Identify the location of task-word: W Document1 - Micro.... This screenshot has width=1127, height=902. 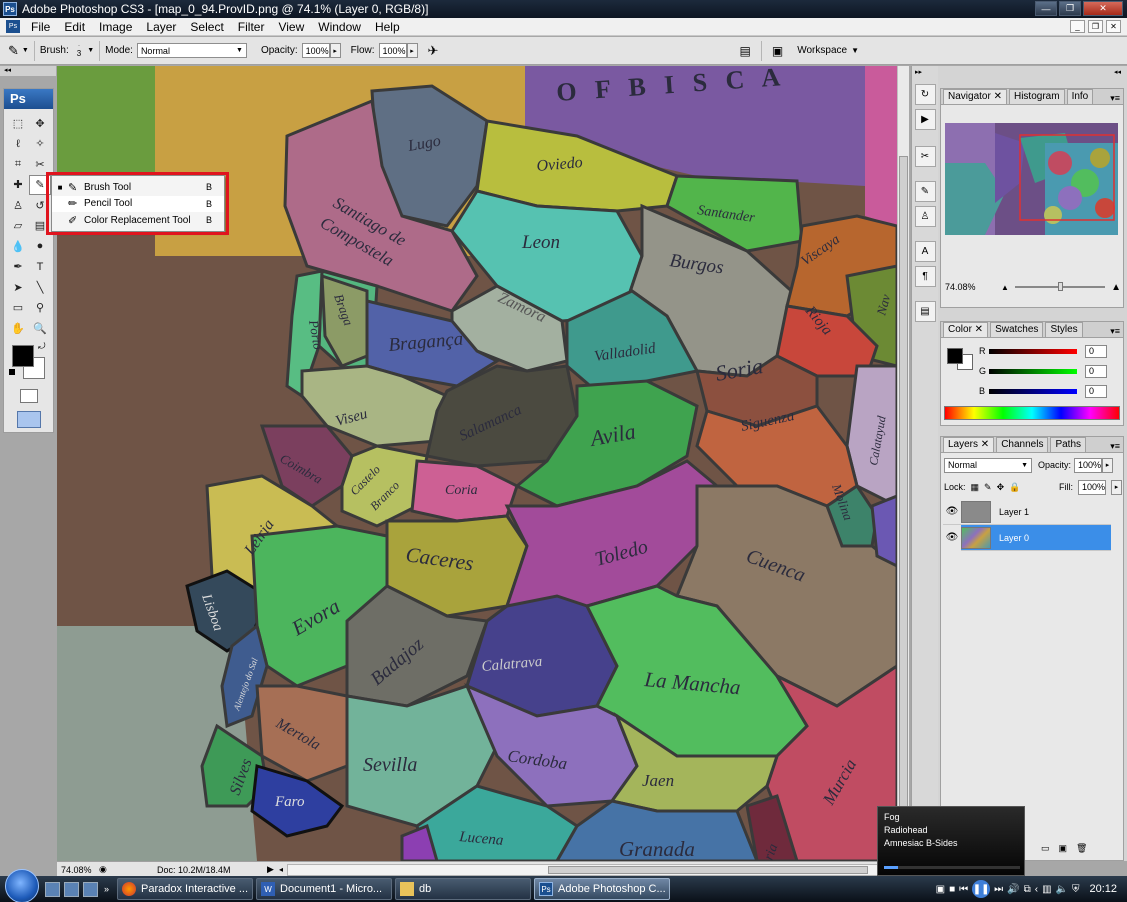
(324, 889).